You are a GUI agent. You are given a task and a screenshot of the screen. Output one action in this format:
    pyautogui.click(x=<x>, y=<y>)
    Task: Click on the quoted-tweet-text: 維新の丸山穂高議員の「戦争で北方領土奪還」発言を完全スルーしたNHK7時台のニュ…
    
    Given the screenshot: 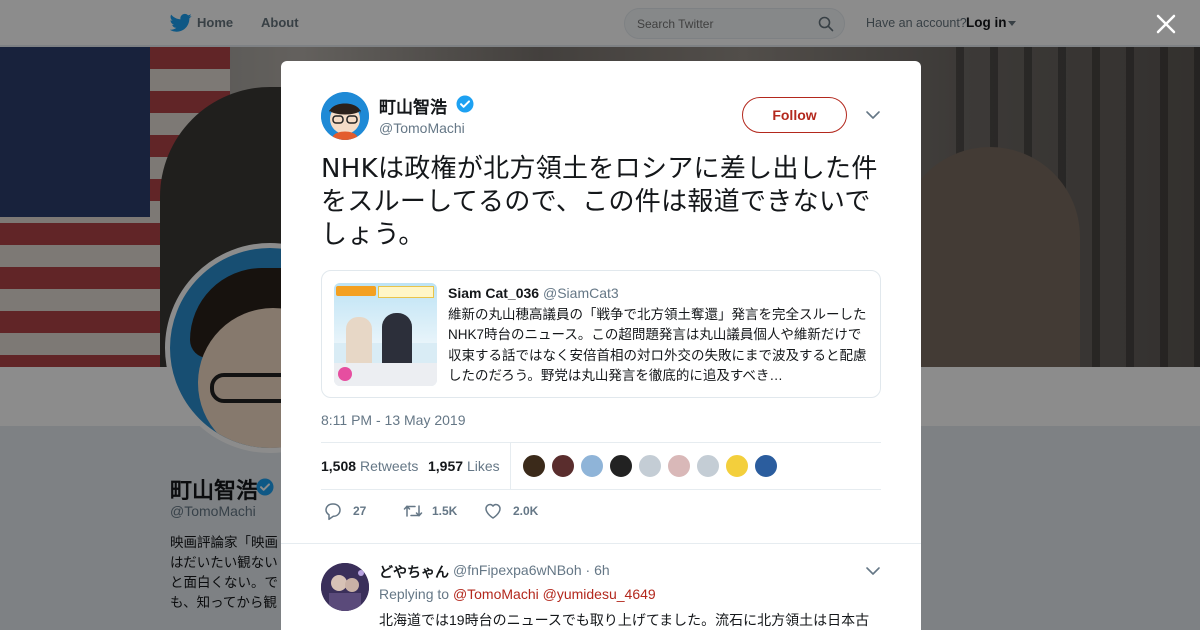 What is the action you would take?
    pyautogui.click(x=657, y=345)
    